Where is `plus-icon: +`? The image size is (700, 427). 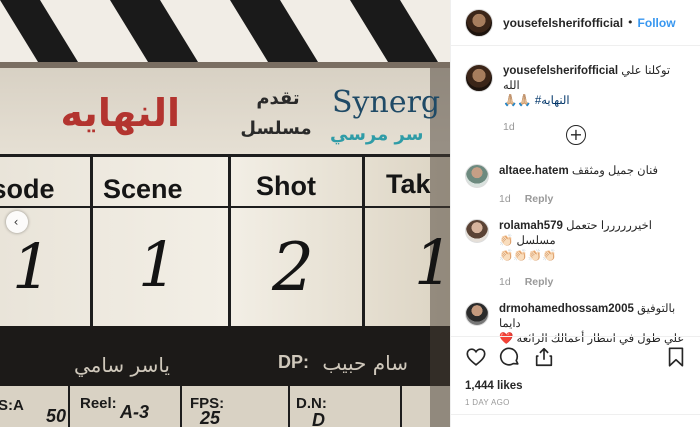
plus-icon: + is located at coordinates (576, 134).